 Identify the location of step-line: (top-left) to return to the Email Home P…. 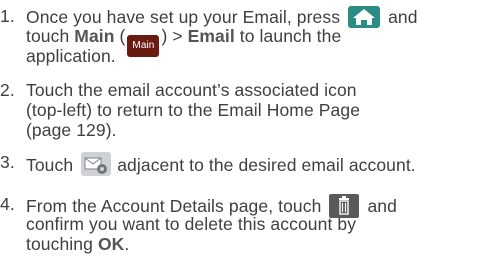
(193, 110).